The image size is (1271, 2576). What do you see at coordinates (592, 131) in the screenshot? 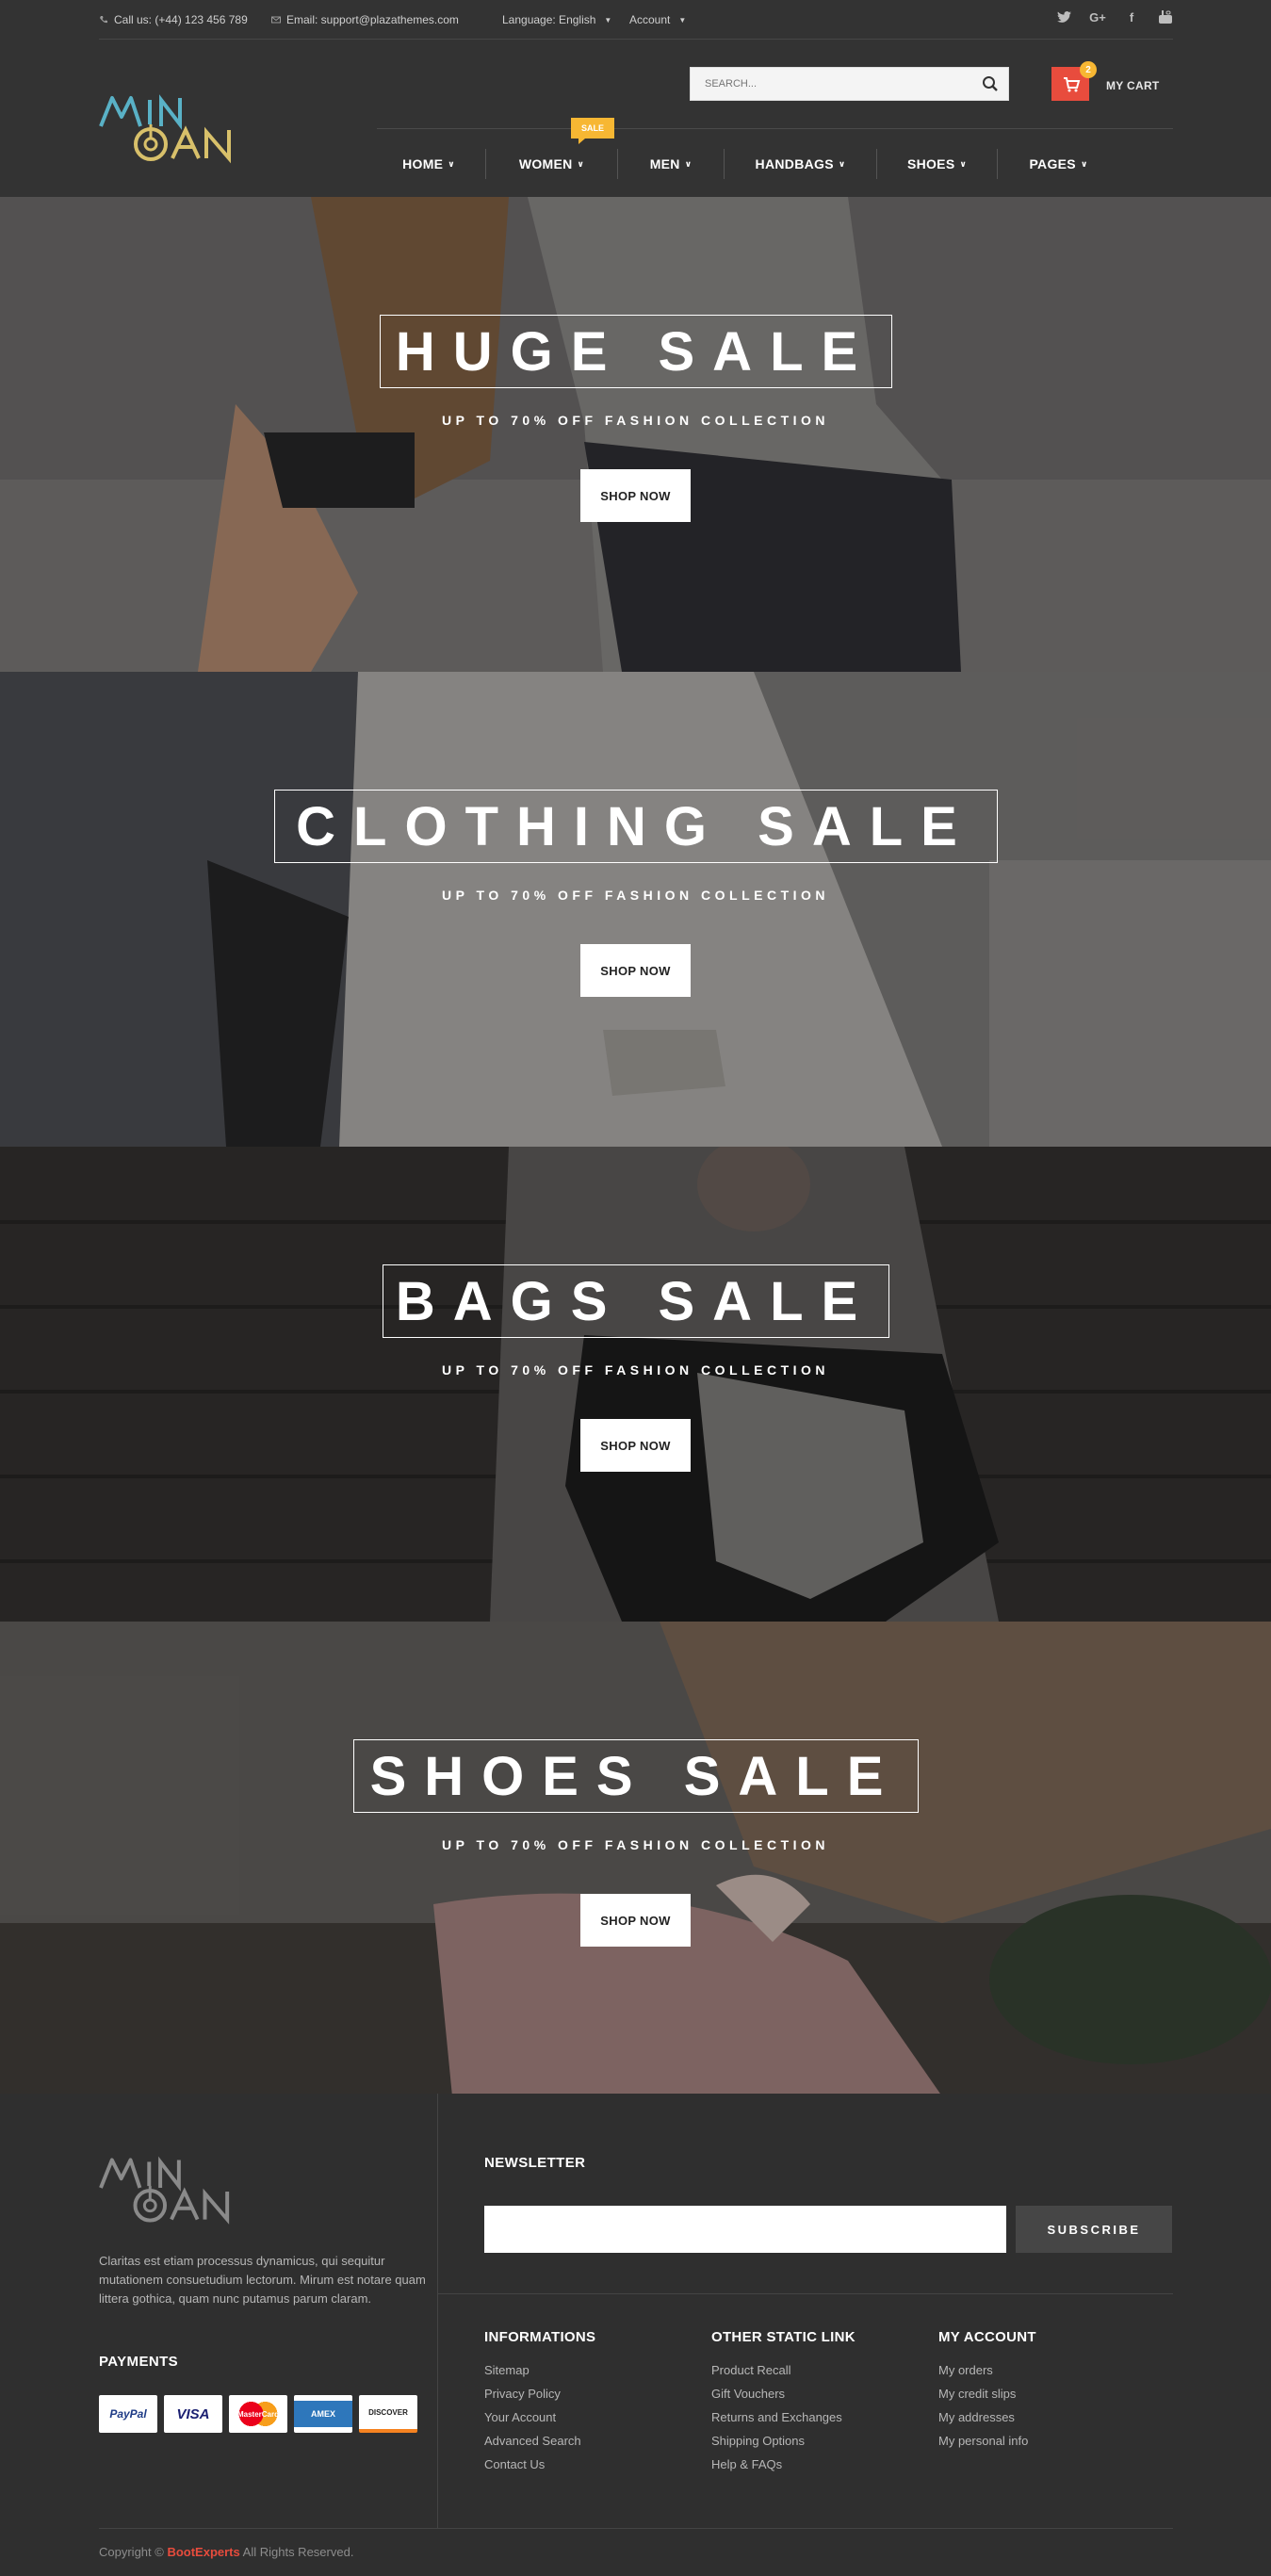
I see `sale-badge: SALE` at bounding box center [592, 131].